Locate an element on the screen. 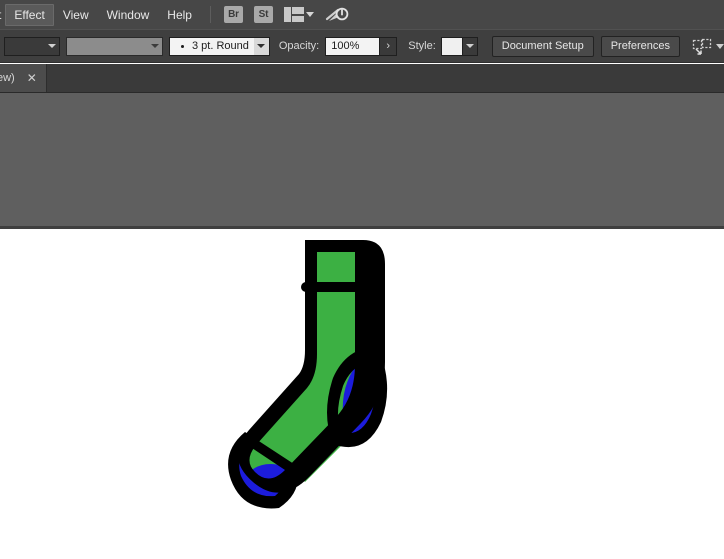  brush-definition-value: 3 pt. Round is located at coordinates (212, 46).